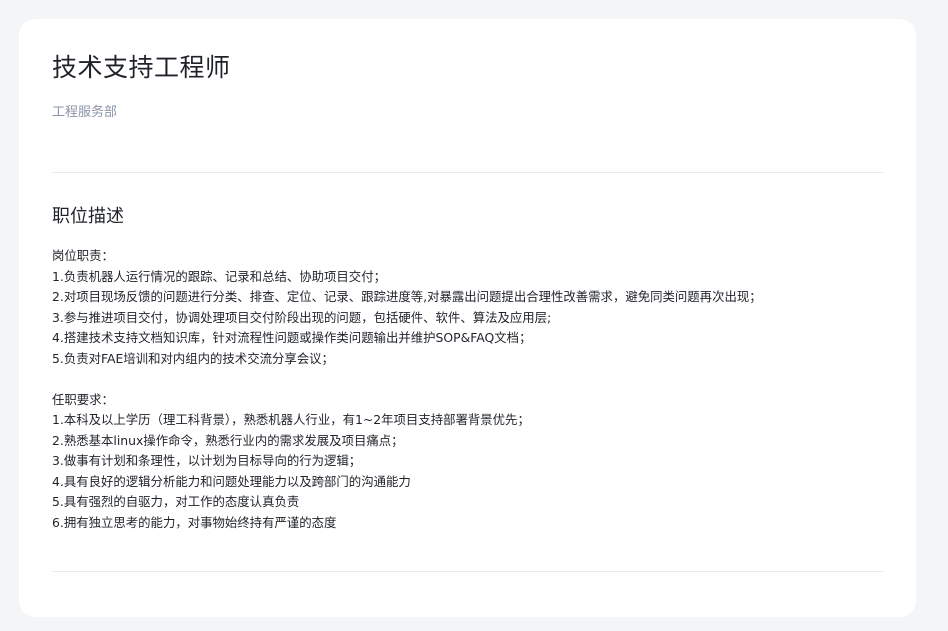  I want to click on requirement-item: 3.做事有计划和条理性，以计划为目标导向的行为逻辑；, so click(207, 460).